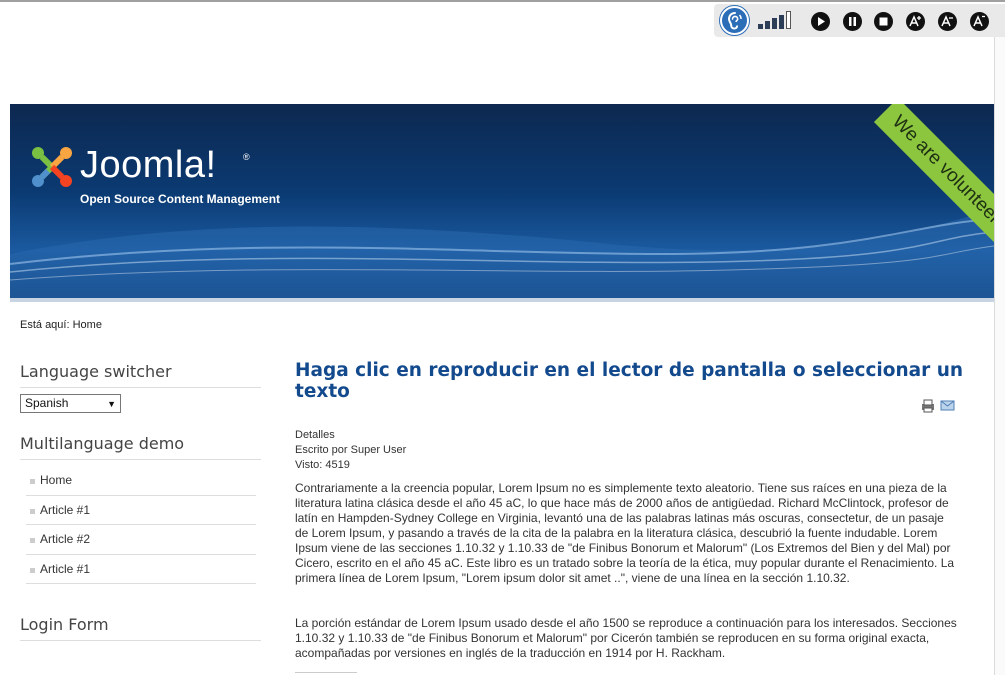 Image resolution: width=1005 pixels, height=675 pixels. Describe the element at coordinates (947, 405) in the screenshot. I see `email-icon` at that location.